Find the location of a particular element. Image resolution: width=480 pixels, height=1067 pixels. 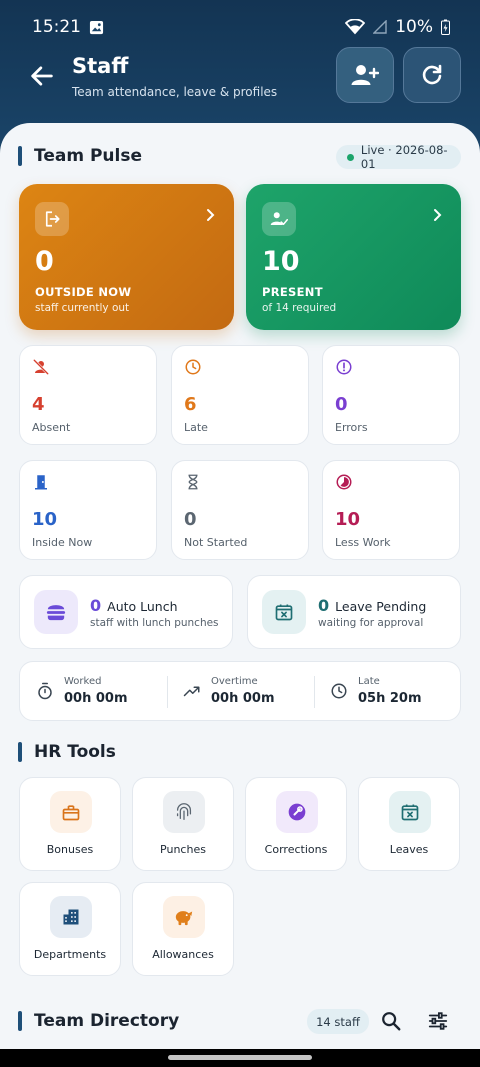

leave-pending-title: 0 Leave Pending is located at coordinates (372, 605).